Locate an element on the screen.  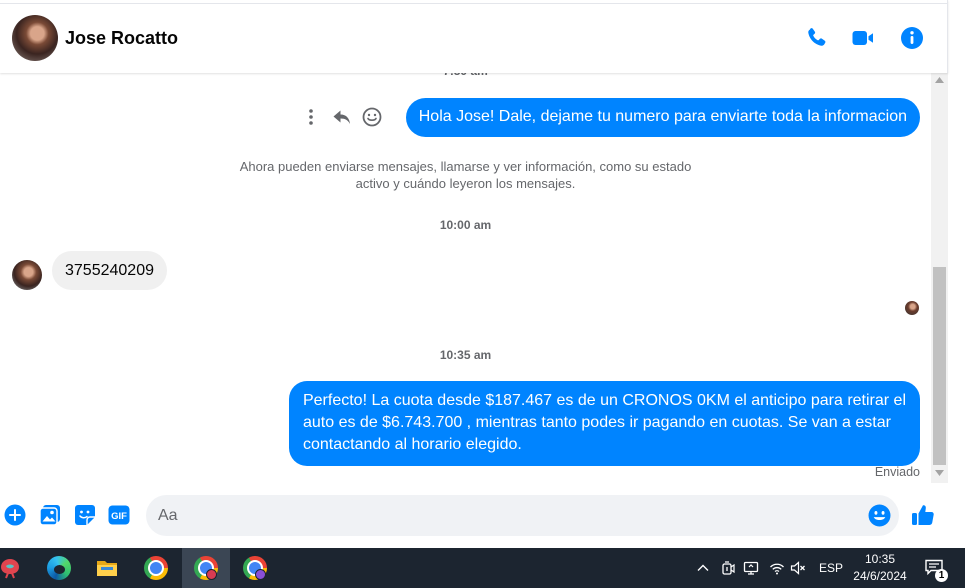
video-call-icon is located at coordinates (863, 38).